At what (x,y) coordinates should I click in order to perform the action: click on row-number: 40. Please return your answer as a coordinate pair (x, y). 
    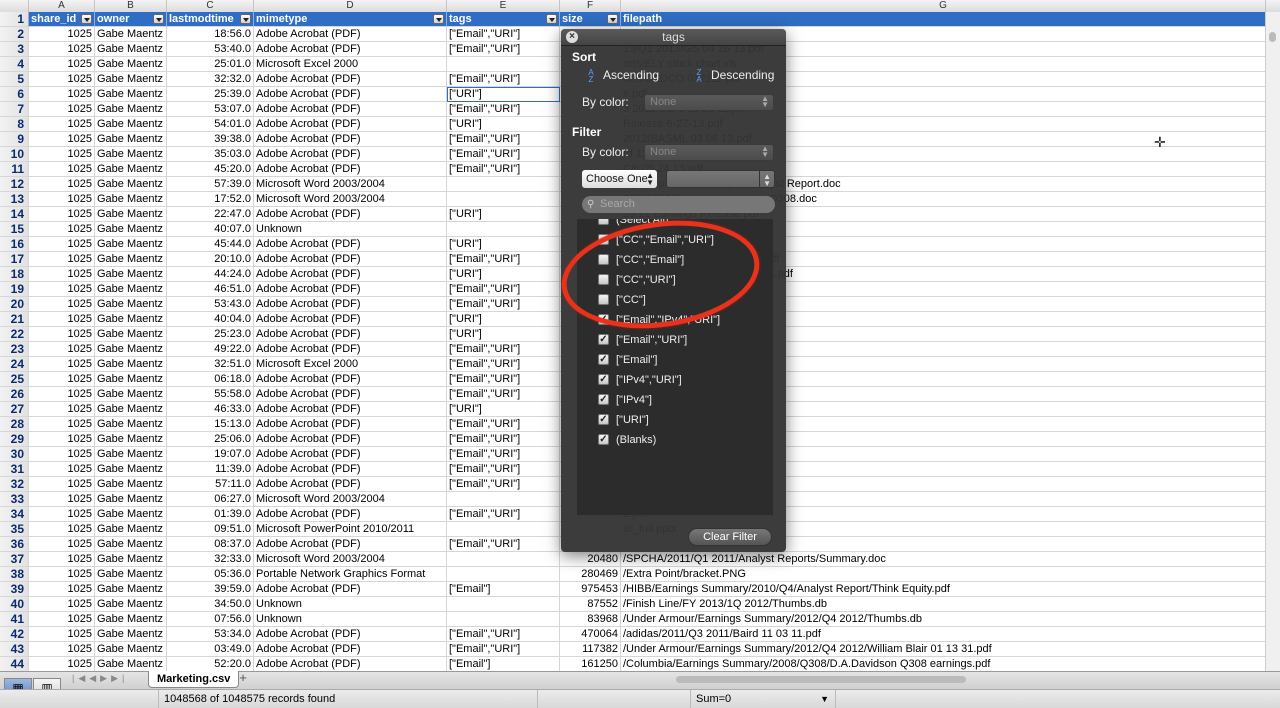
    Looking at the image, I should click on (14, 604).